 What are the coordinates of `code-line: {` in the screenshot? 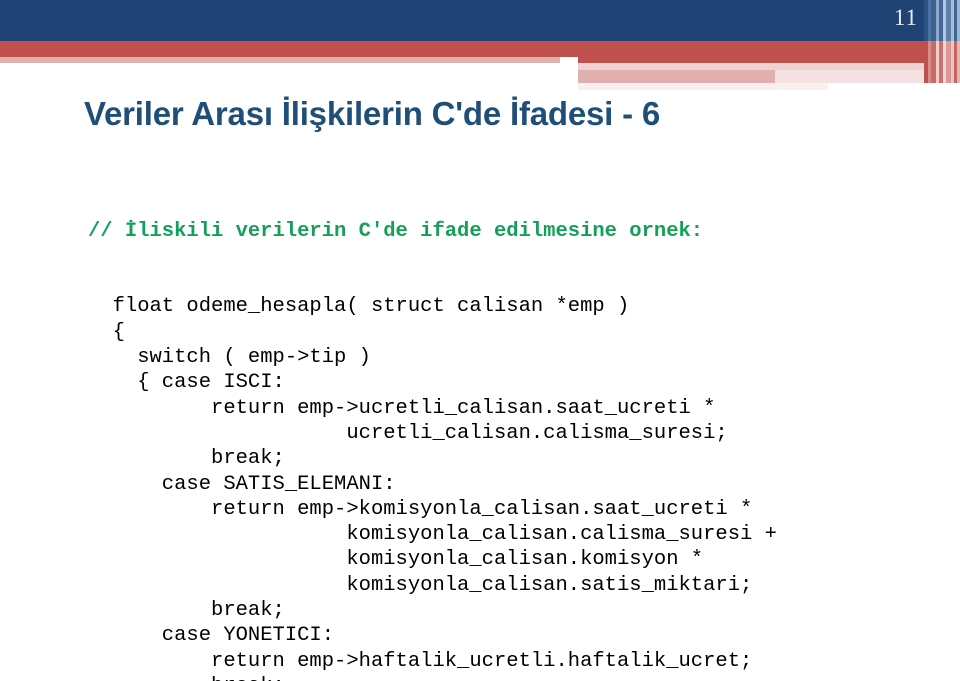 It's located at (106, 332).